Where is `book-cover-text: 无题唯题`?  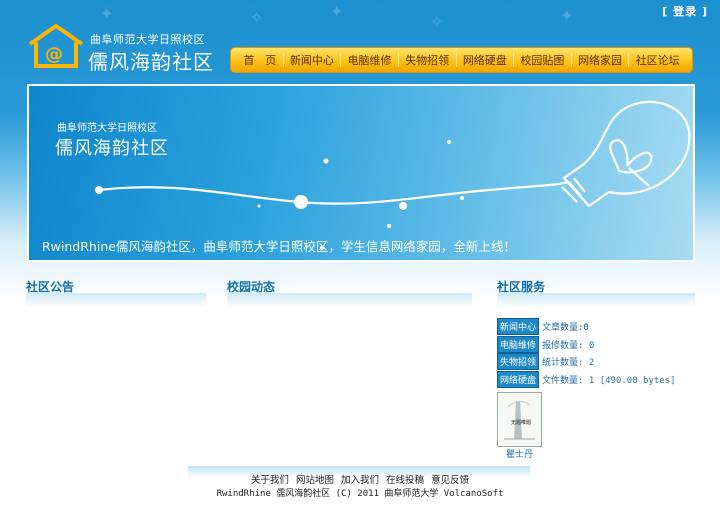
book-cover-text: 无题唯题 is located at coordinates (521, 422).